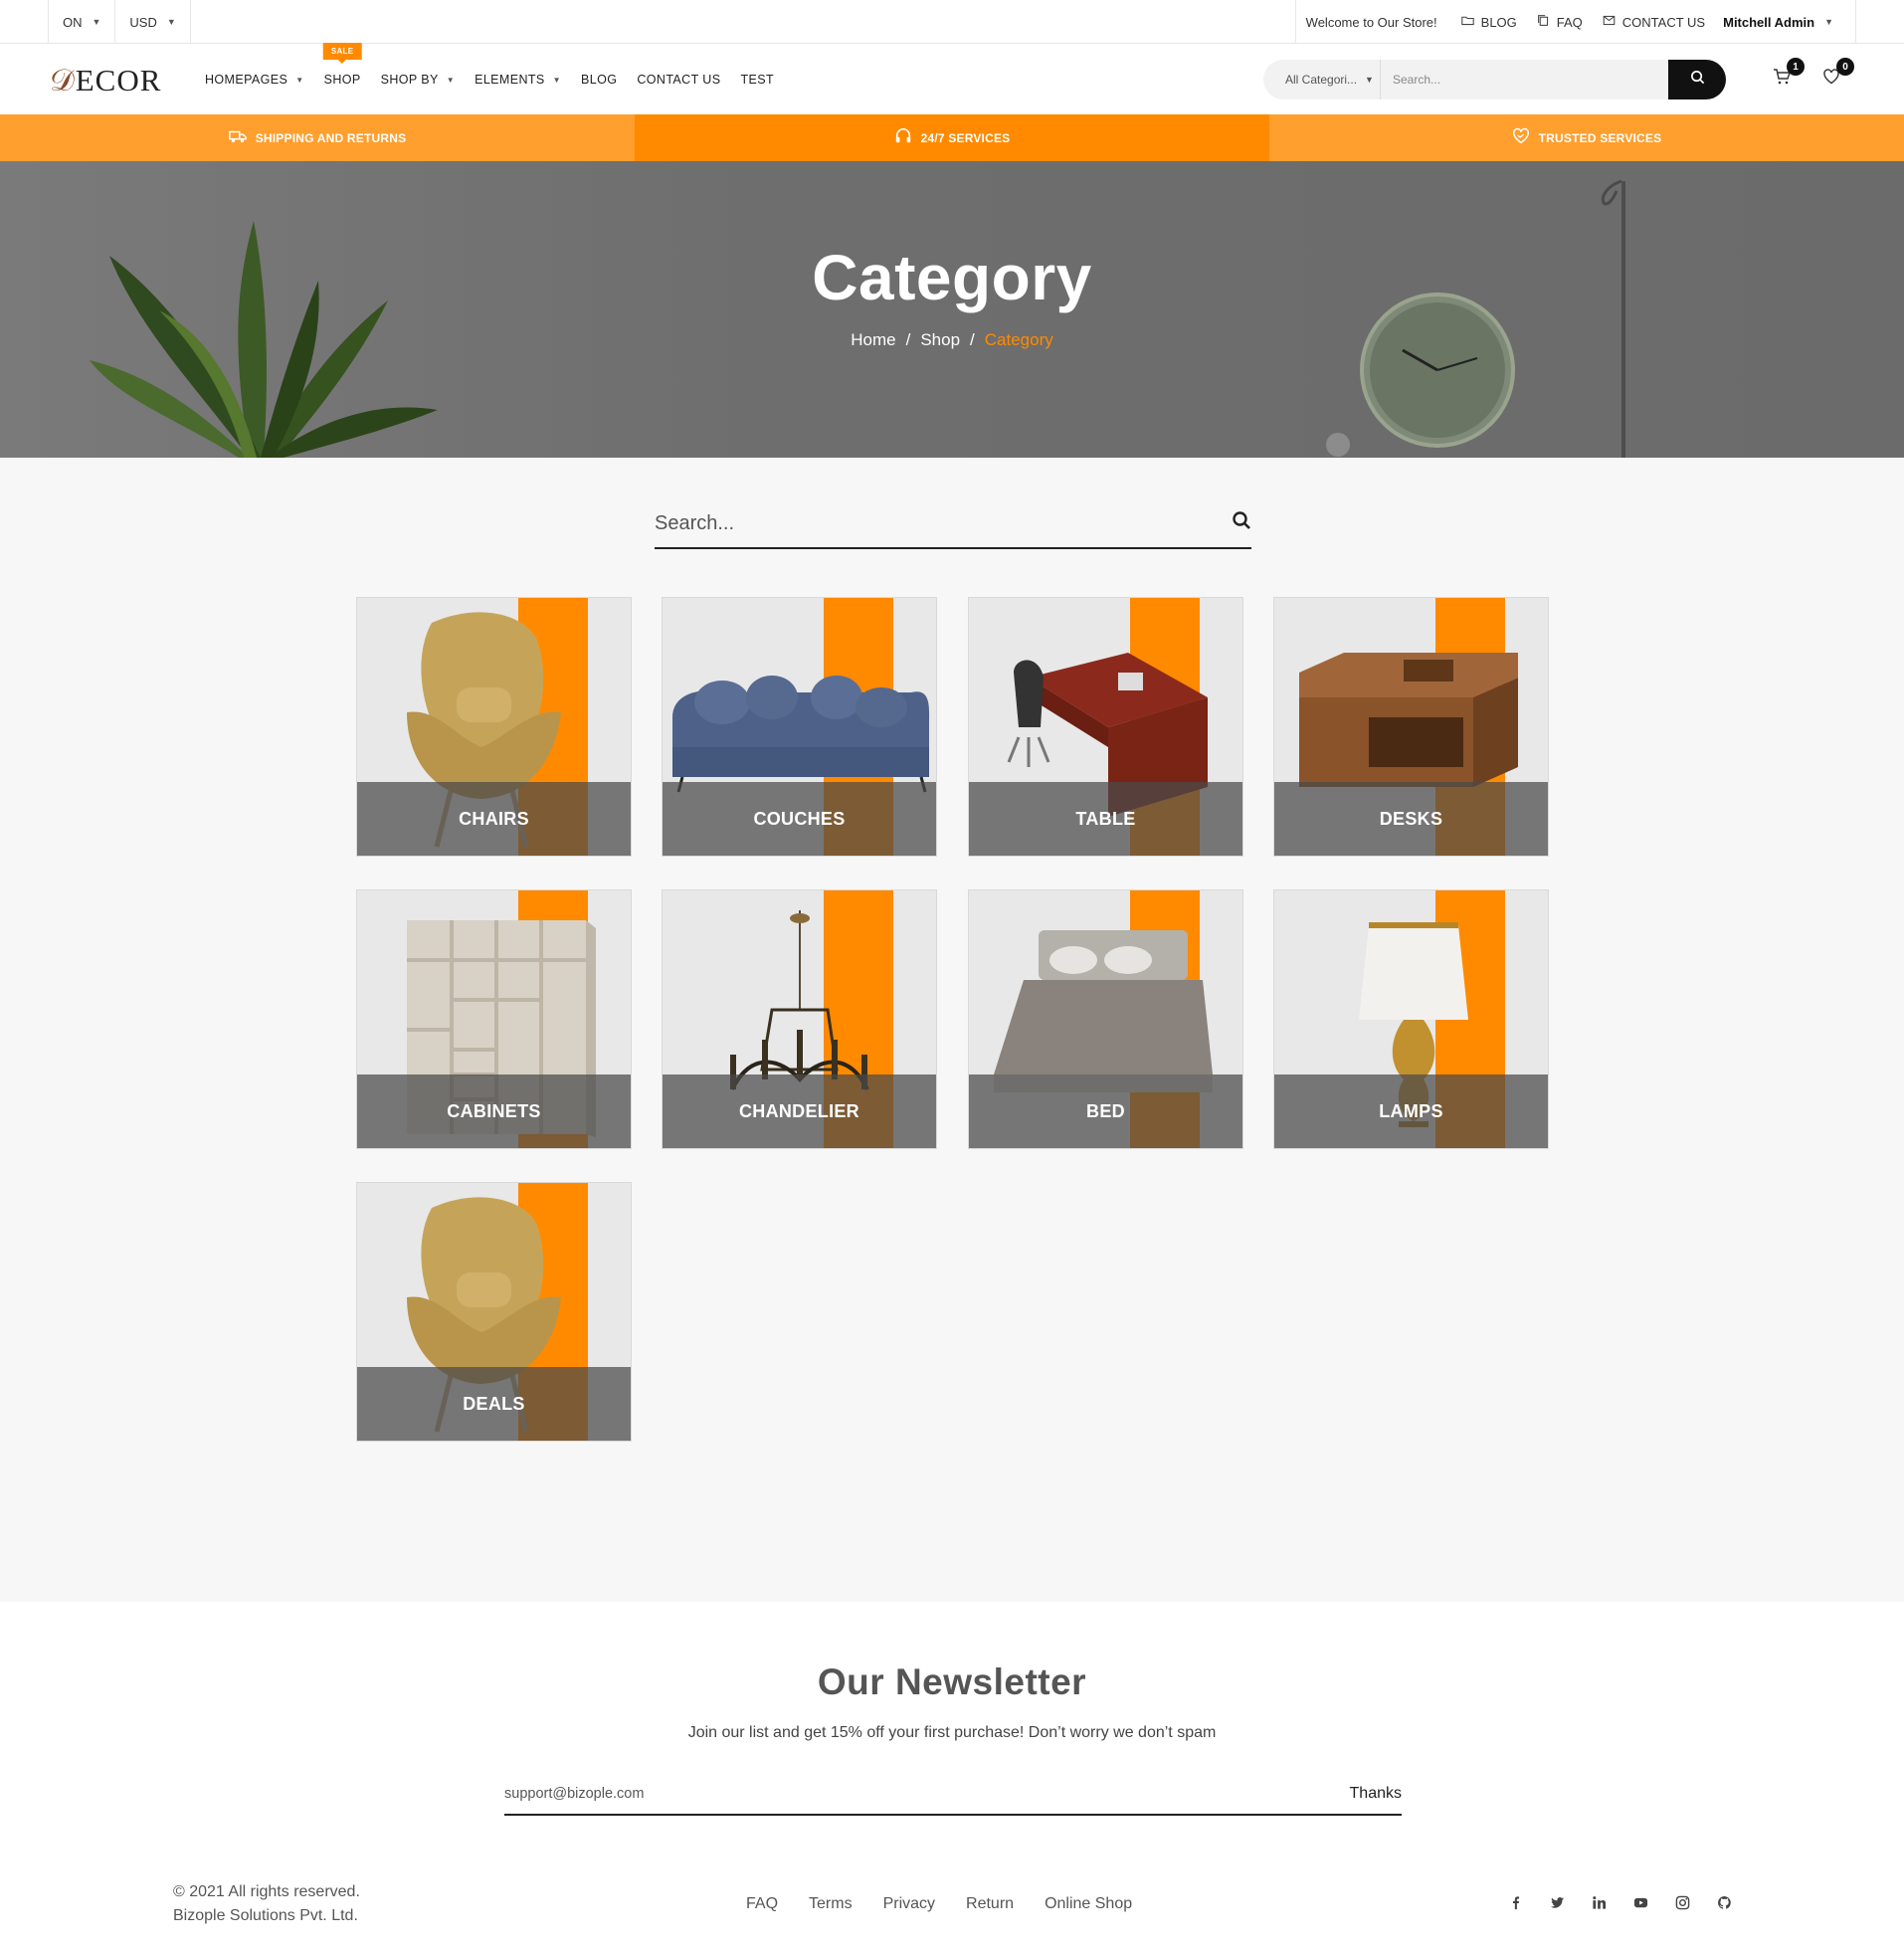 The image size is (1904, 1951). What do you see at coordinates (574, 1794) in the screenshot?
I see `newsletter-email-input: support@bizople.com` at bounding box center [574, 1794].